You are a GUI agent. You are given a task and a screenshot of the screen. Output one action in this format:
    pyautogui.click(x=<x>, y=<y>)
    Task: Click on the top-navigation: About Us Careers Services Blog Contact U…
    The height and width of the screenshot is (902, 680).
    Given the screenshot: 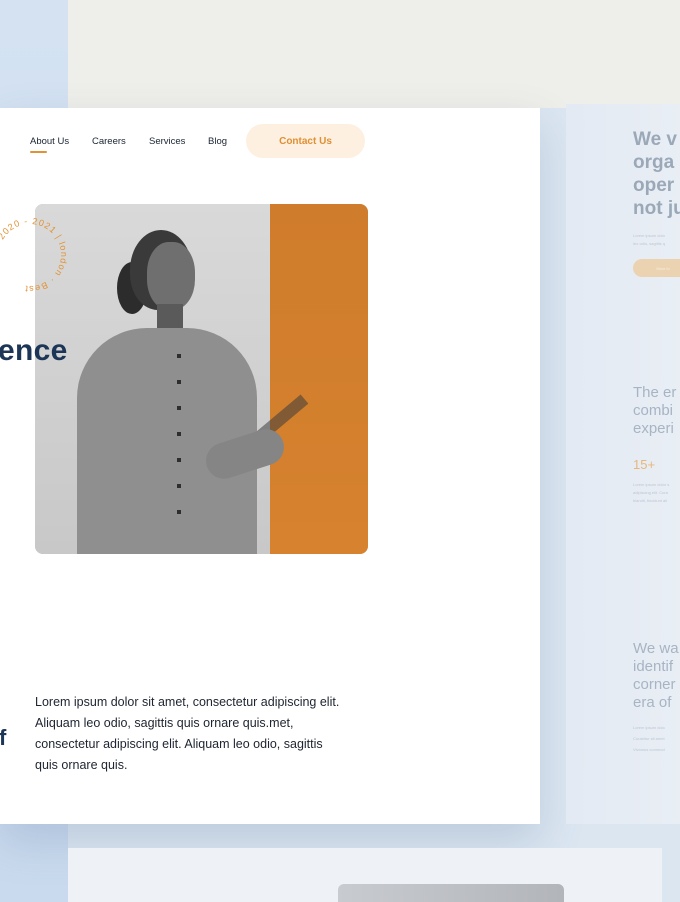 What is the action you would take?
    pyautogui.click(x=270, y=143)
    